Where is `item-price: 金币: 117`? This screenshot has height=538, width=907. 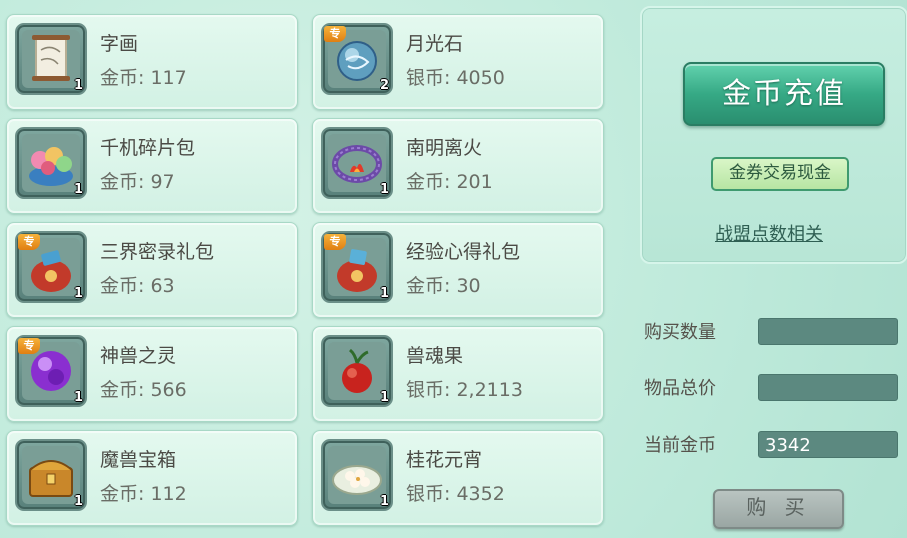 item-price: 金币: 117 is located at coordinates (143, 78).